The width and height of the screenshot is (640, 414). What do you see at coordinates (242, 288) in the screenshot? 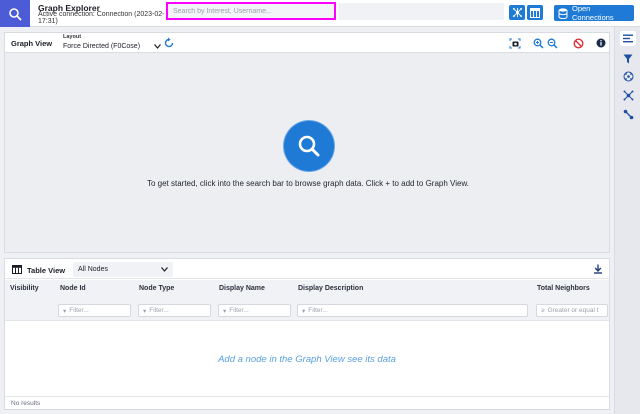
I see `column-header-display-name: Display Name` at bounding box center [242, 288].